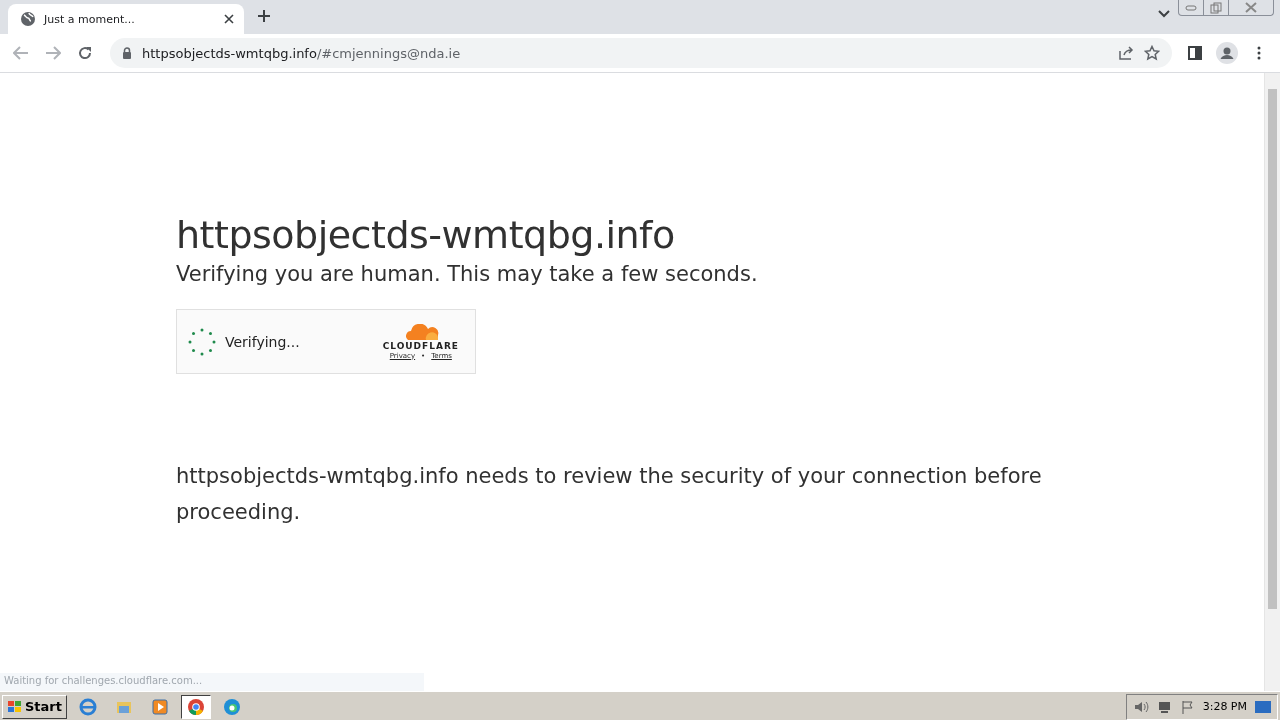  Describe the element at coordinates (1152, 53) in the screenshot. I see `star-icon` at that location.